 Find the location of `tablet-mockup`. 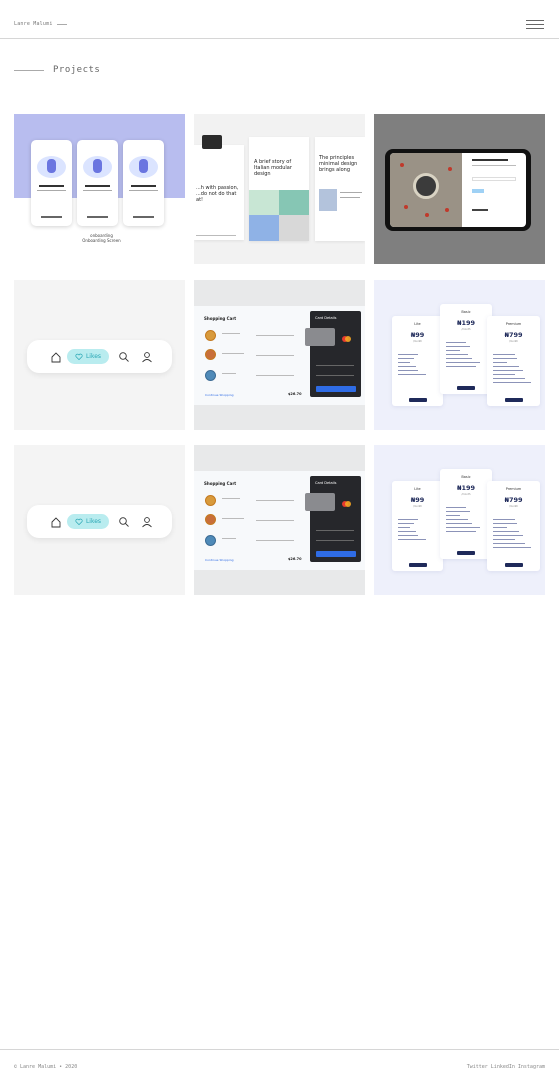

tablet-mockup is located at coordinates (458, 190).